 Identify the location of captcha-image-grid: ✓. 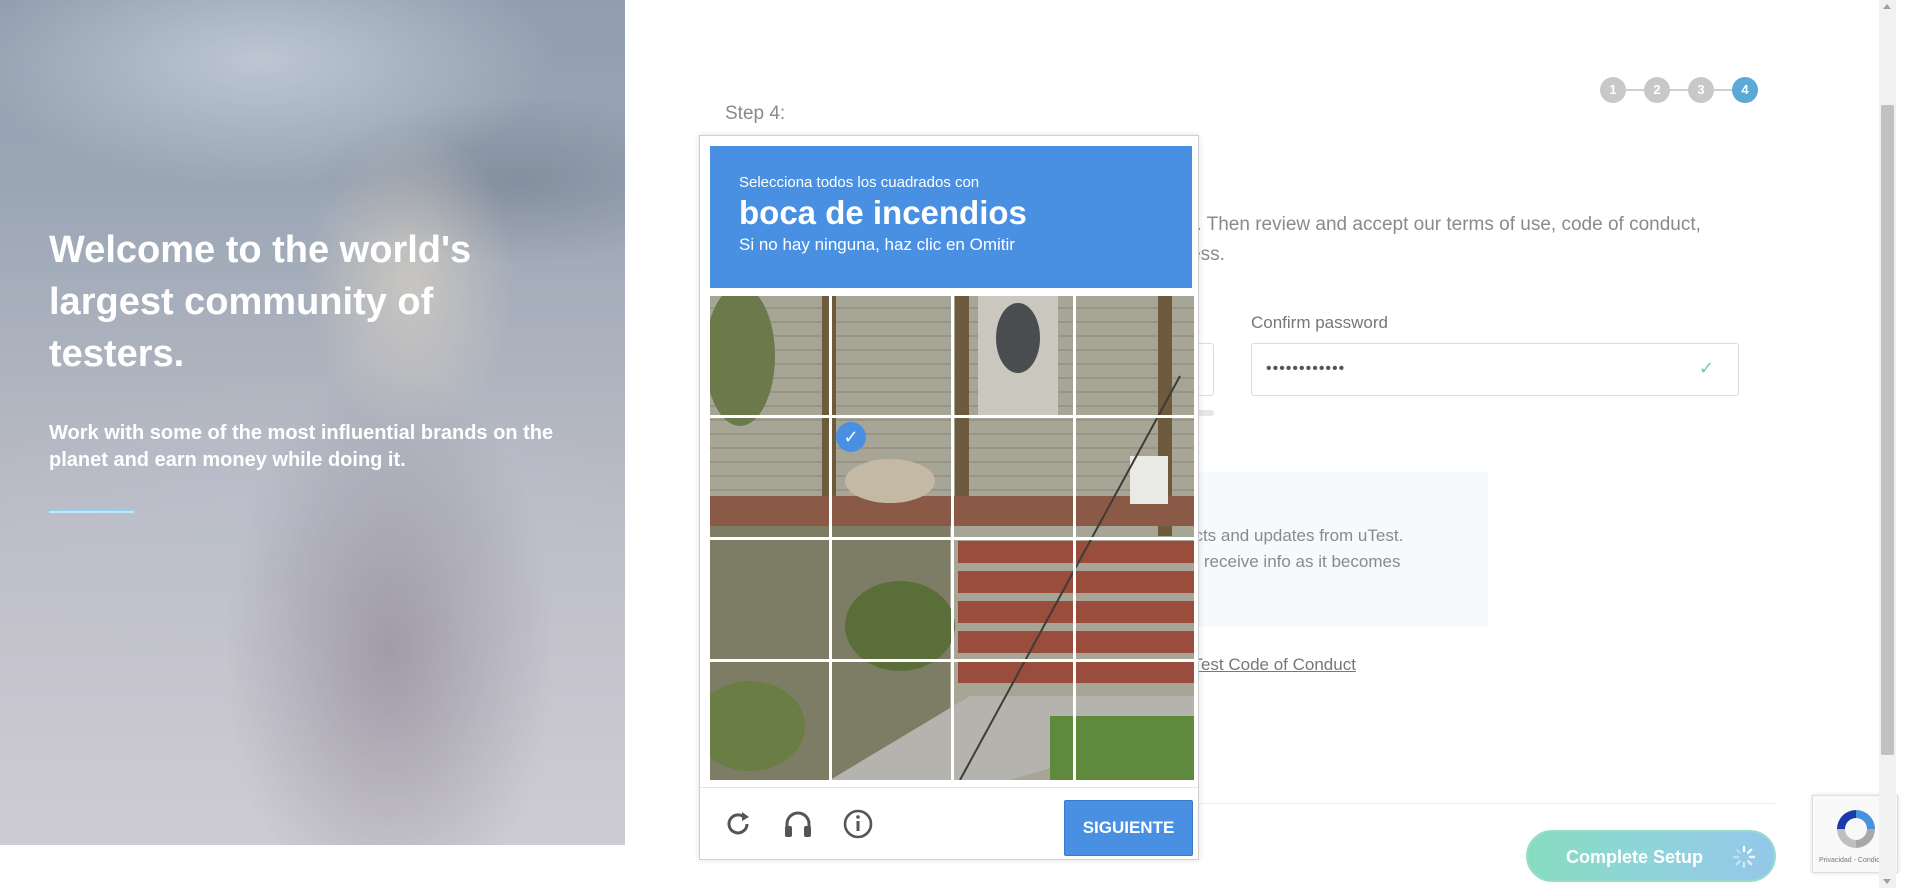
(952, 538).